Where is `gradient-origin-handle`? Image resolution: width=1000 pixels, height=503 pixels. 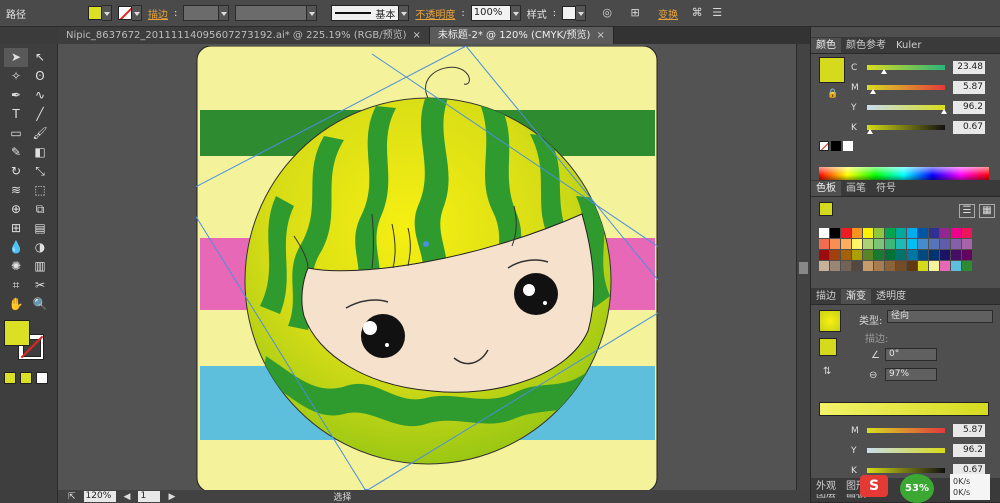 gradient-origin-handle is located at coordinates (426, 244).